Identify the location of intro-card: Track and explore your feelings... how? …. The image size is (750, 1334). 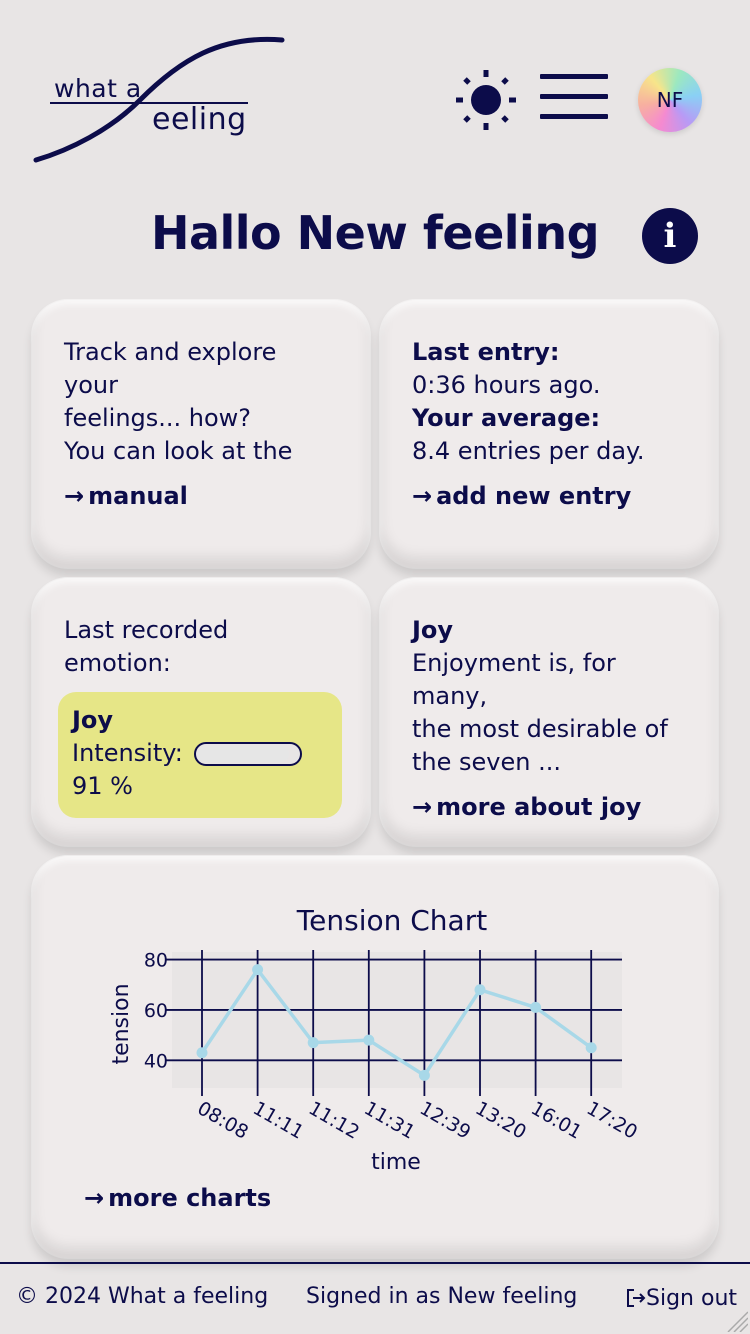
(201, 434).